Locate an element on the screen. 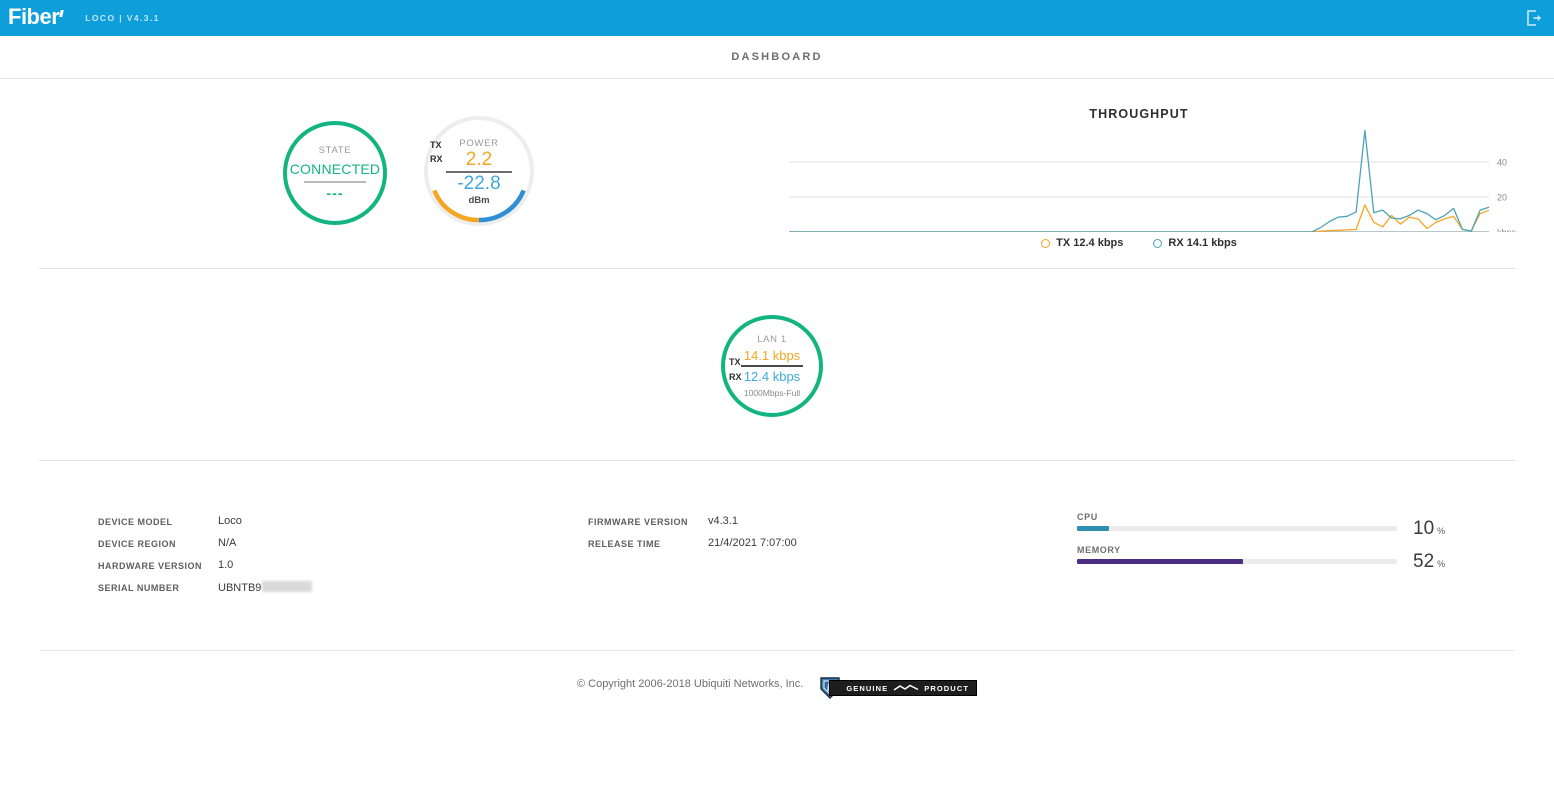 The image size is (1554, 804). genuine-product-badge: GENUINE PRODUCT is located at coordinates (898, 688).